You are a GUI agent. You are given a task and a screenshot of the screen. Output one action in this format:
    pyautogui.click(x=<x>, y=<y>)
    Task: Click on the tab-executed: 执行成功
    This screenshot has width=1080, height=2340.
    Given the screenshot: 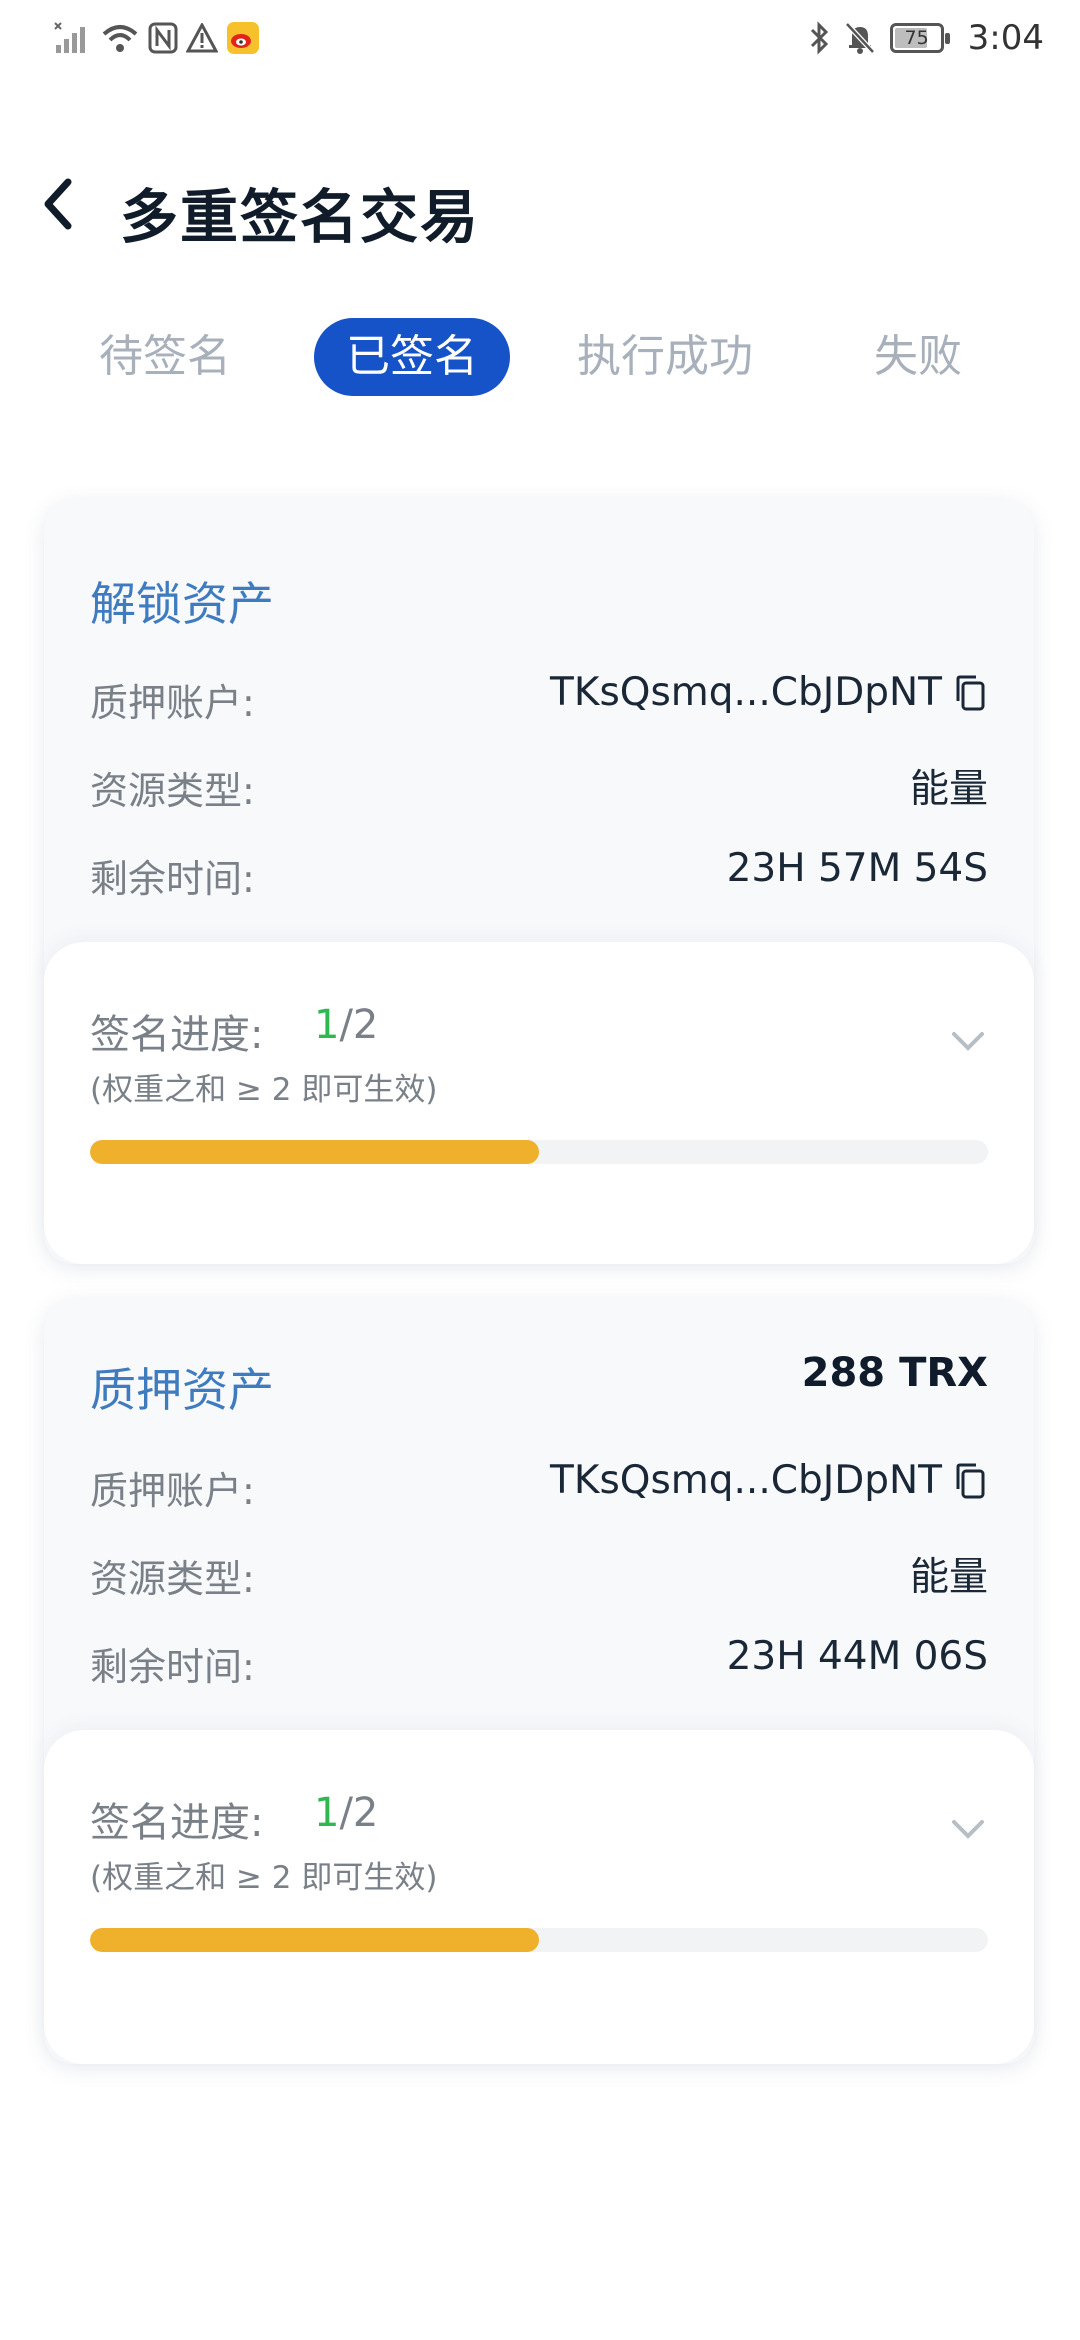 What is the action you would take?
    pyautogui.click(x=665, y=357)
    